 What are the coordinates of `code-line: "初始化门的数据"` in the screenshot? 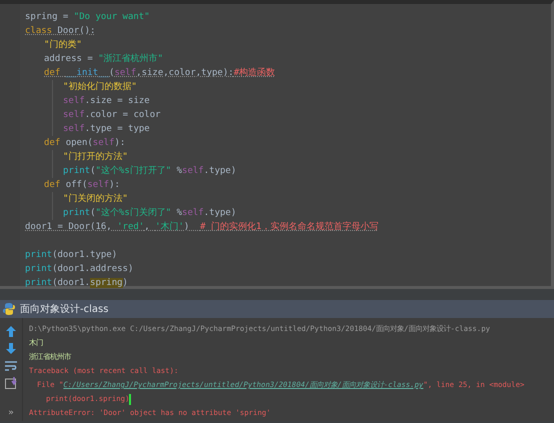 It's located at (100, 87).